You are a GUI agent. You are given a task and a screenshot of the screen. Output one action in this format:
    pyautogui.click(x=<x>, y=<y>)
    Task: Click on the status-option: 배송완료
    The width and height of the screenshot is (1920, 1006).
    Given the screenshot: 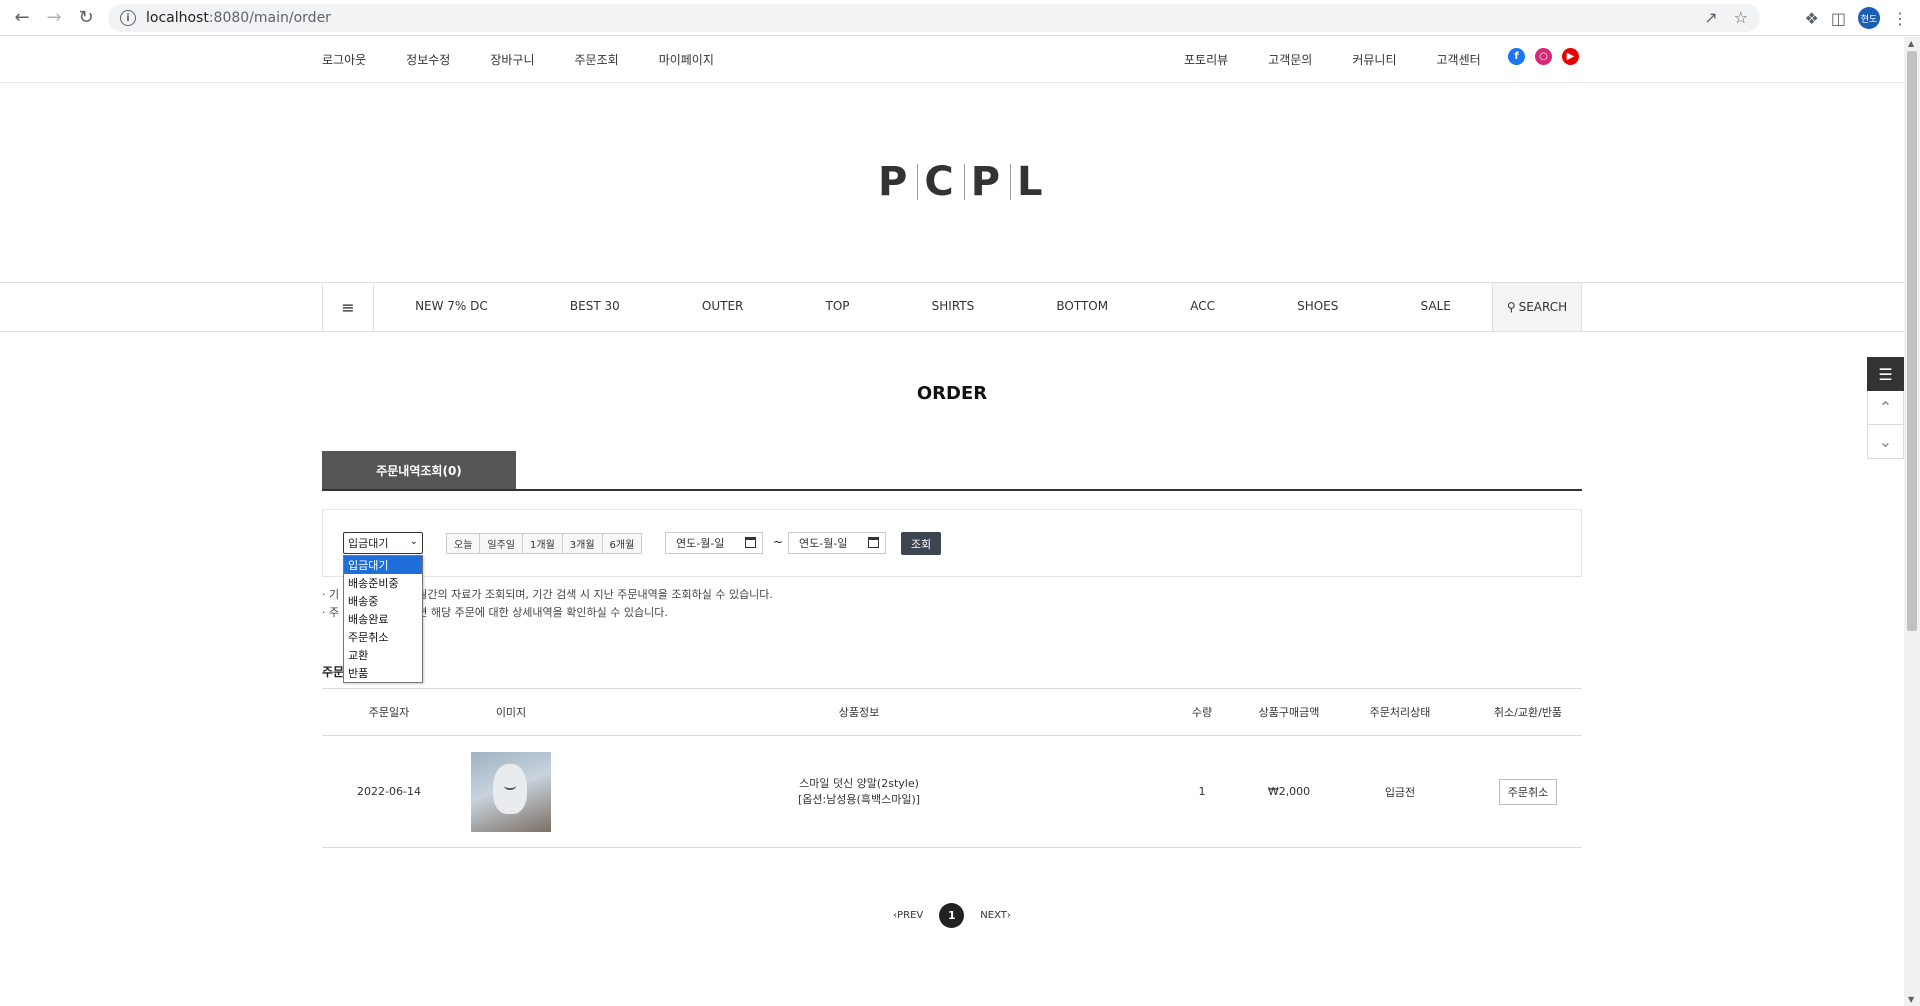 What is the action you would take?
    pyautogui.click(x=383, y=619)
    